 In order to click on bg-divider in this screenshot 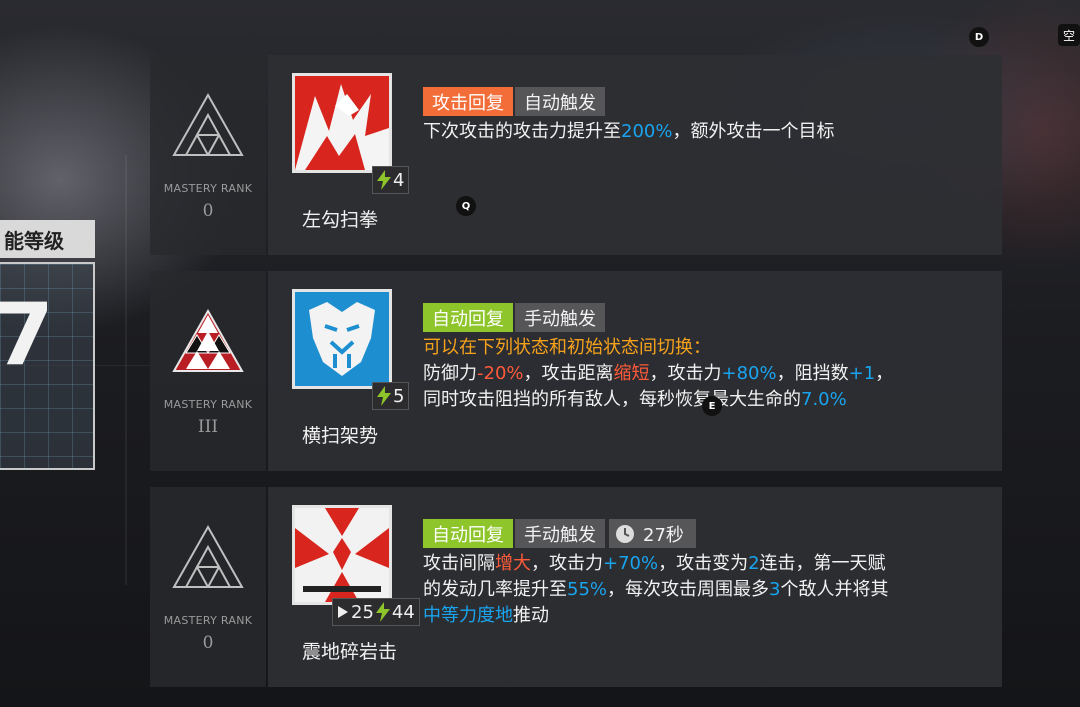, I will do `click(126, 370)`.